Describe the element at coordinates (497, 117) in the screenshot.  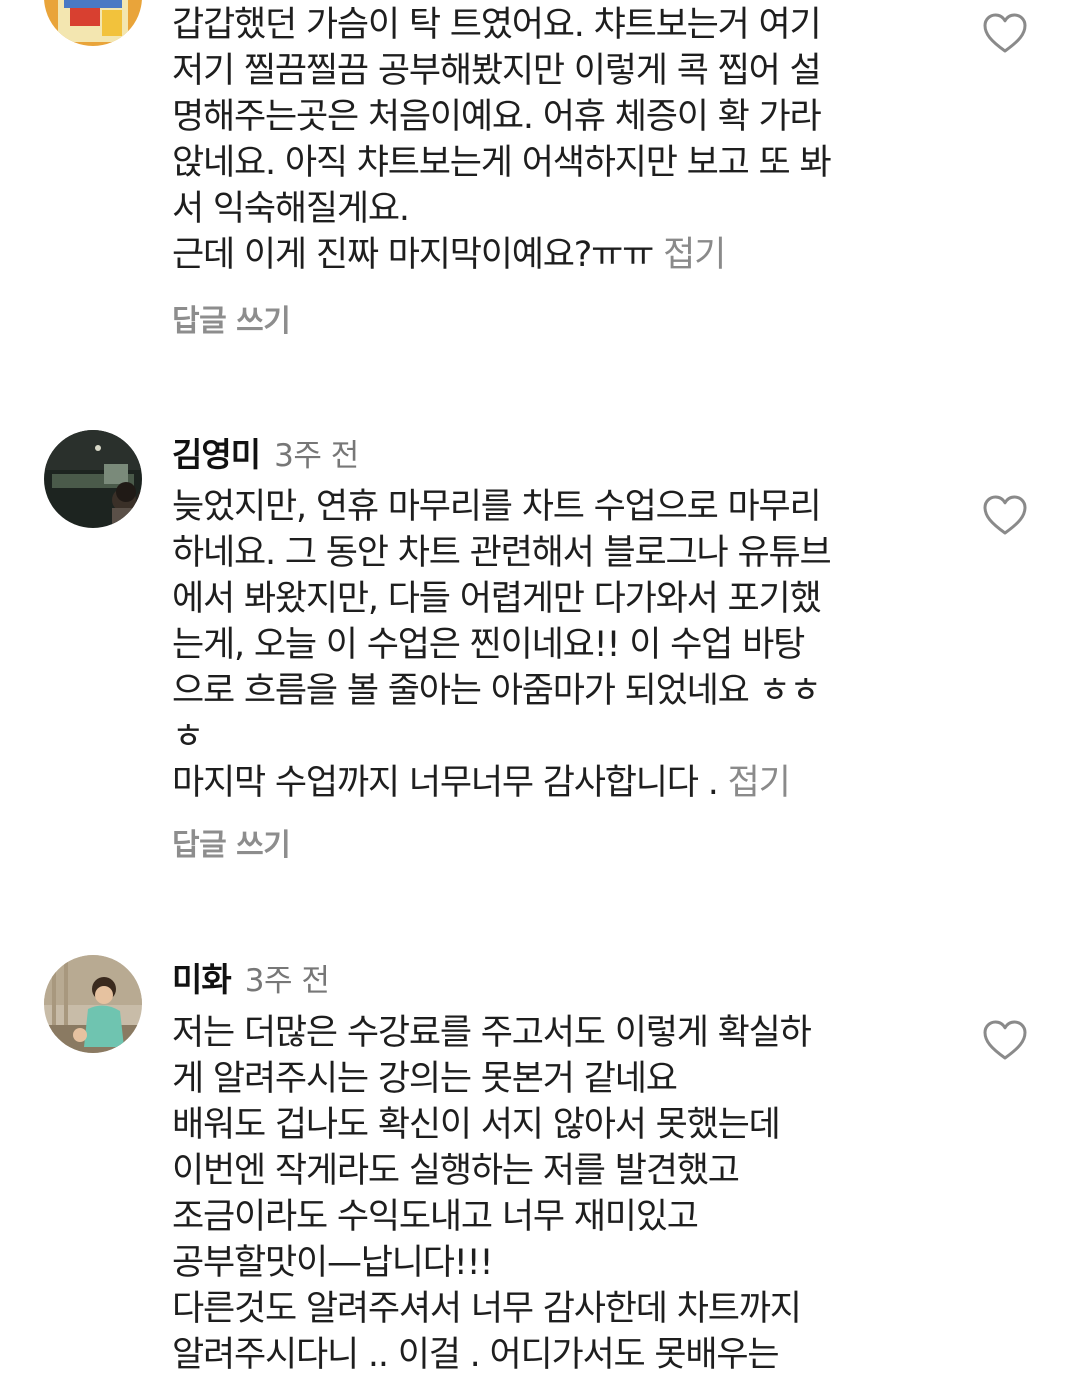
I see `comment-text-line: 명해주는곳은 처음이예요. 어휴 체증이 확 가라` at that location.